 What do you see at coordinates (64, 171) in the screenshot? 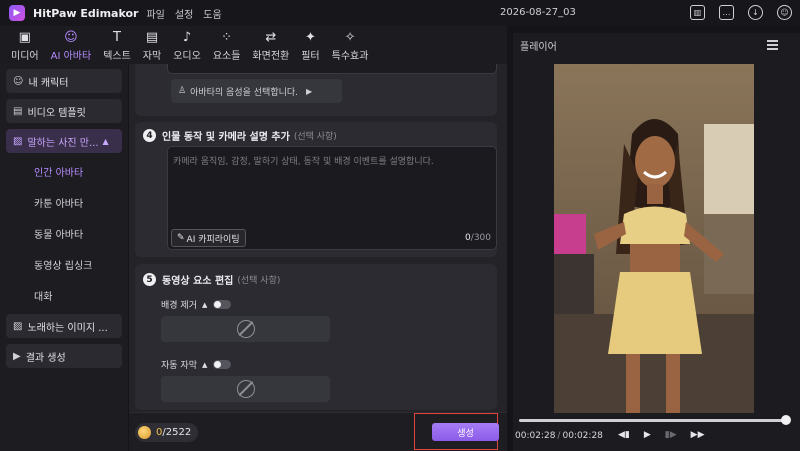
I see `sidebar-sub-human-avatar: 인간 아바타` at bounding box center [64, 171].